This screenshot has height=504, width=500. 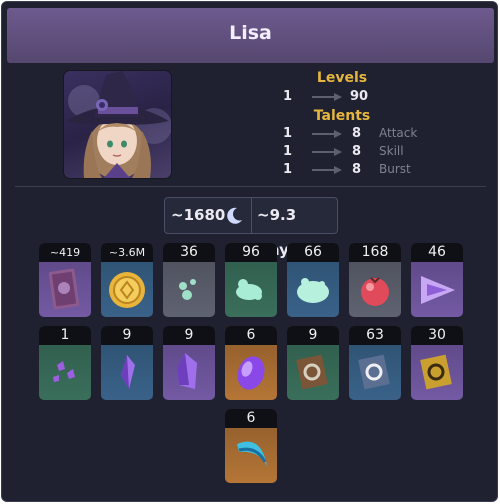 I want to click on lightning-prism-icon, so click(x=438, y=290).